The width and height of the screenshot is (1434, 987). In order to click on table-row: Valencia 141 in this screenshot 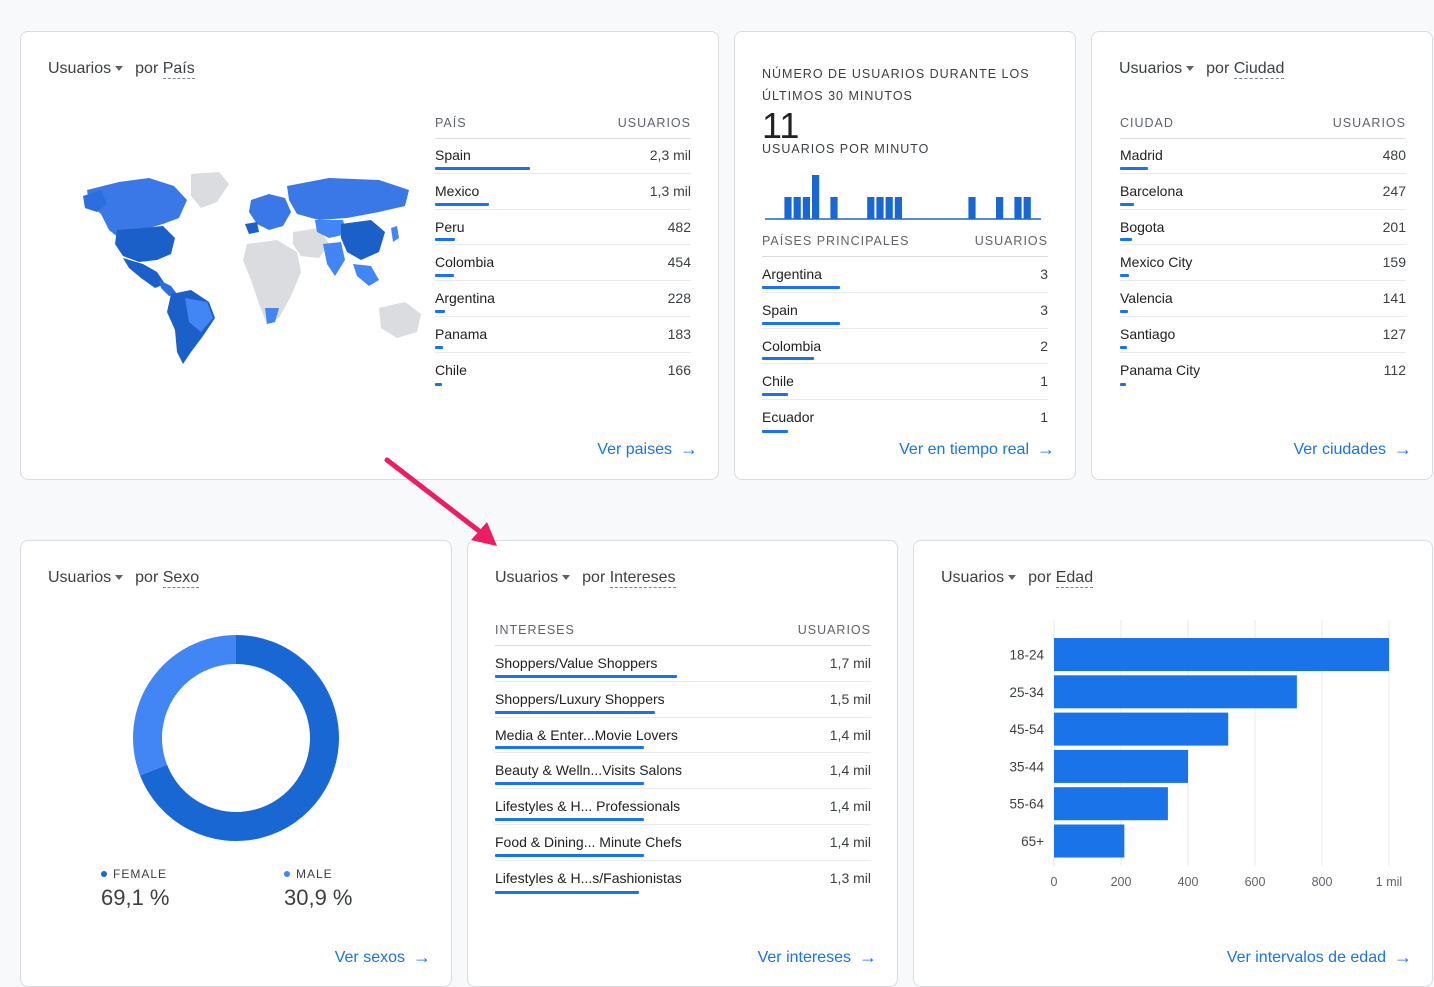, I will do `click(1263, 299)`.